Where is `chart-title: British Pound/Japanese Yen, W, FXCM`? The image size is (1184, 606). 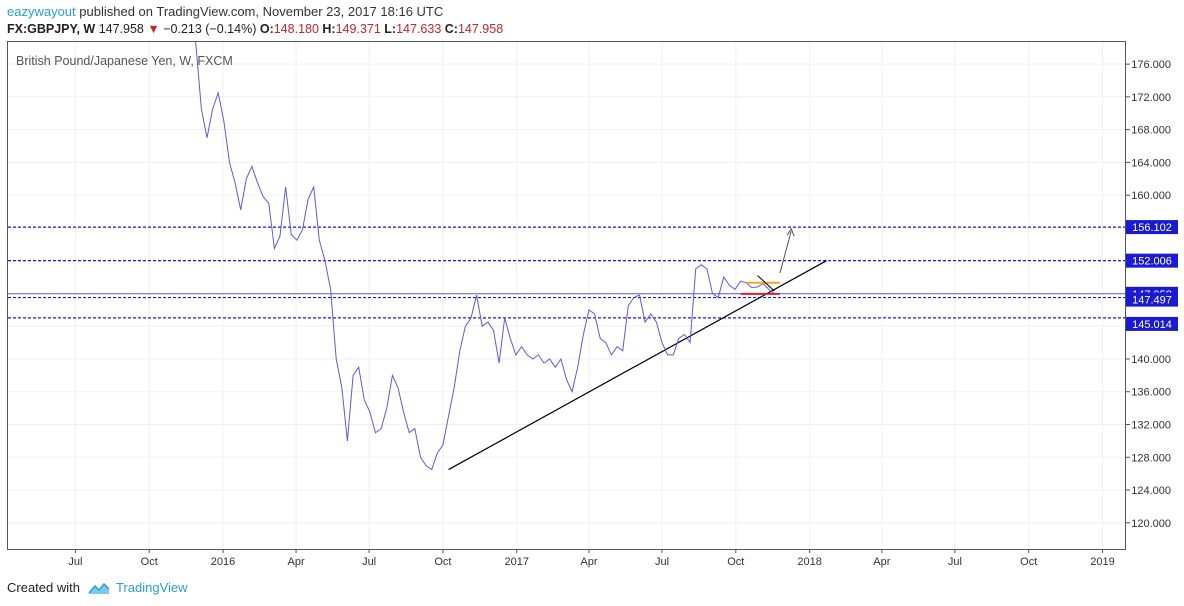
chart-title: British Pound/Japanese Yen, W, FXCM is located at coordinates (124, 61).